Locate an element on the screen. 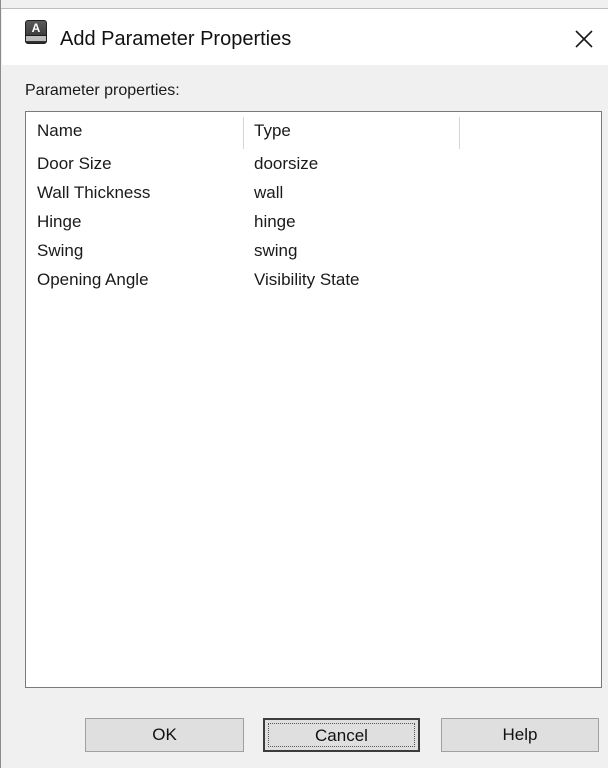 The height and width of the screenshot is (768, 608). row-type: wall is located at coordinates (269, 192).